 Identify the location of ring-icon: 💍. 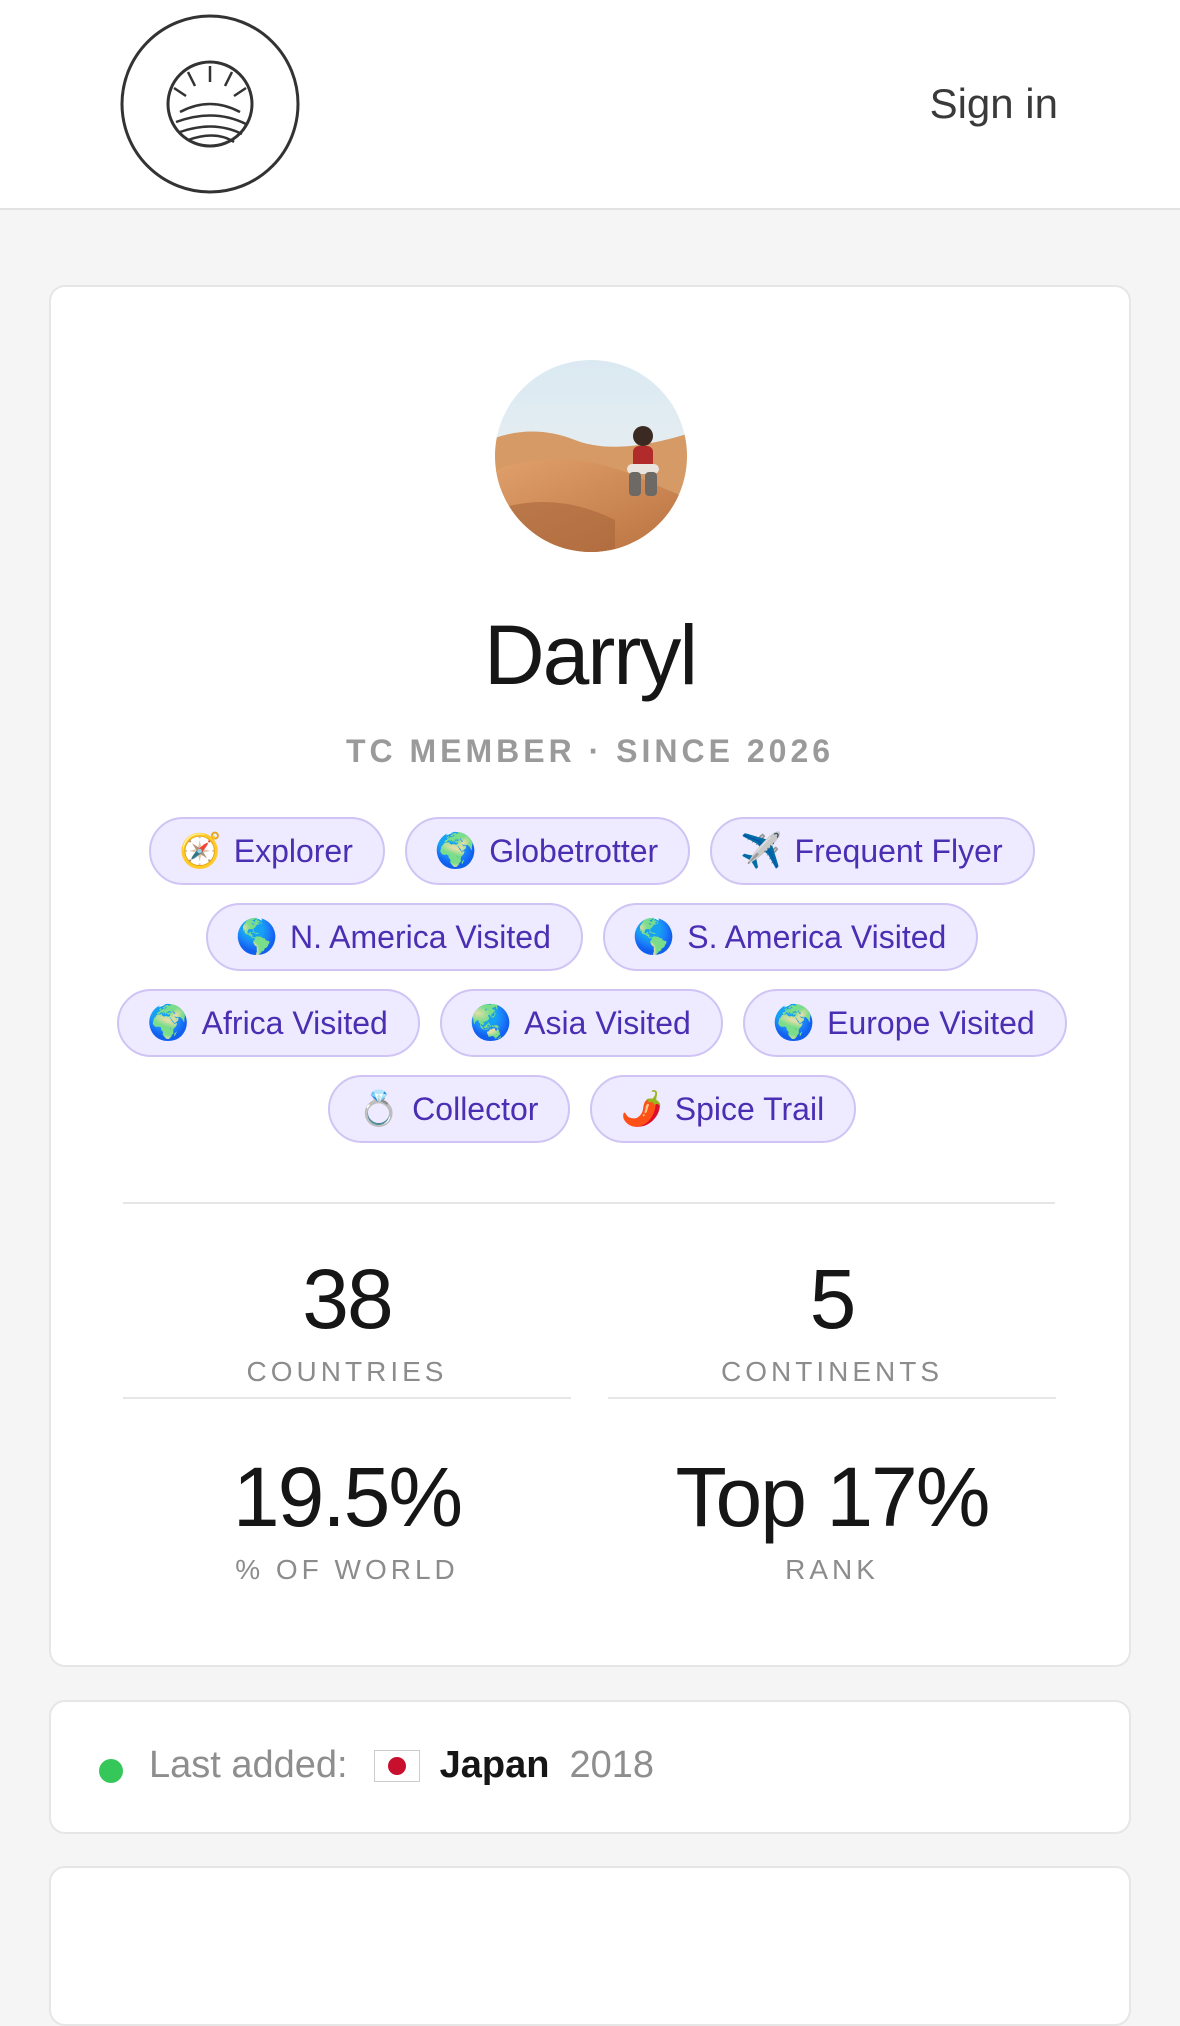
(379, 1109).